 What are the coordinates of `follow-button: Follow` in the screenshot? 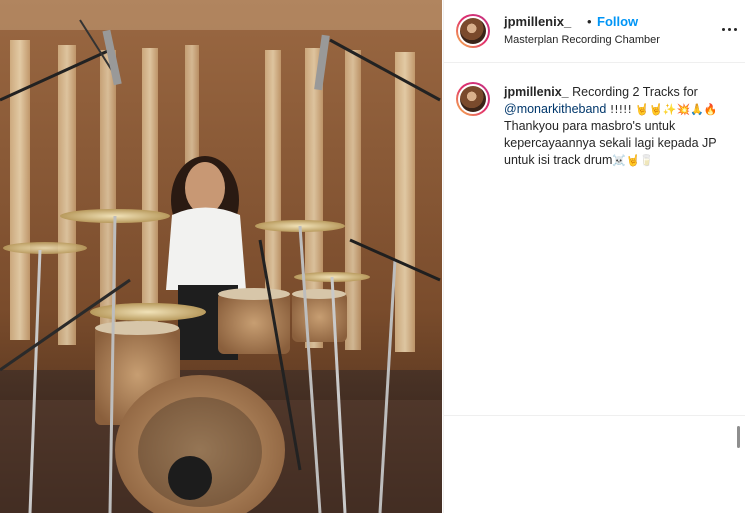 It's located at (617, 21).